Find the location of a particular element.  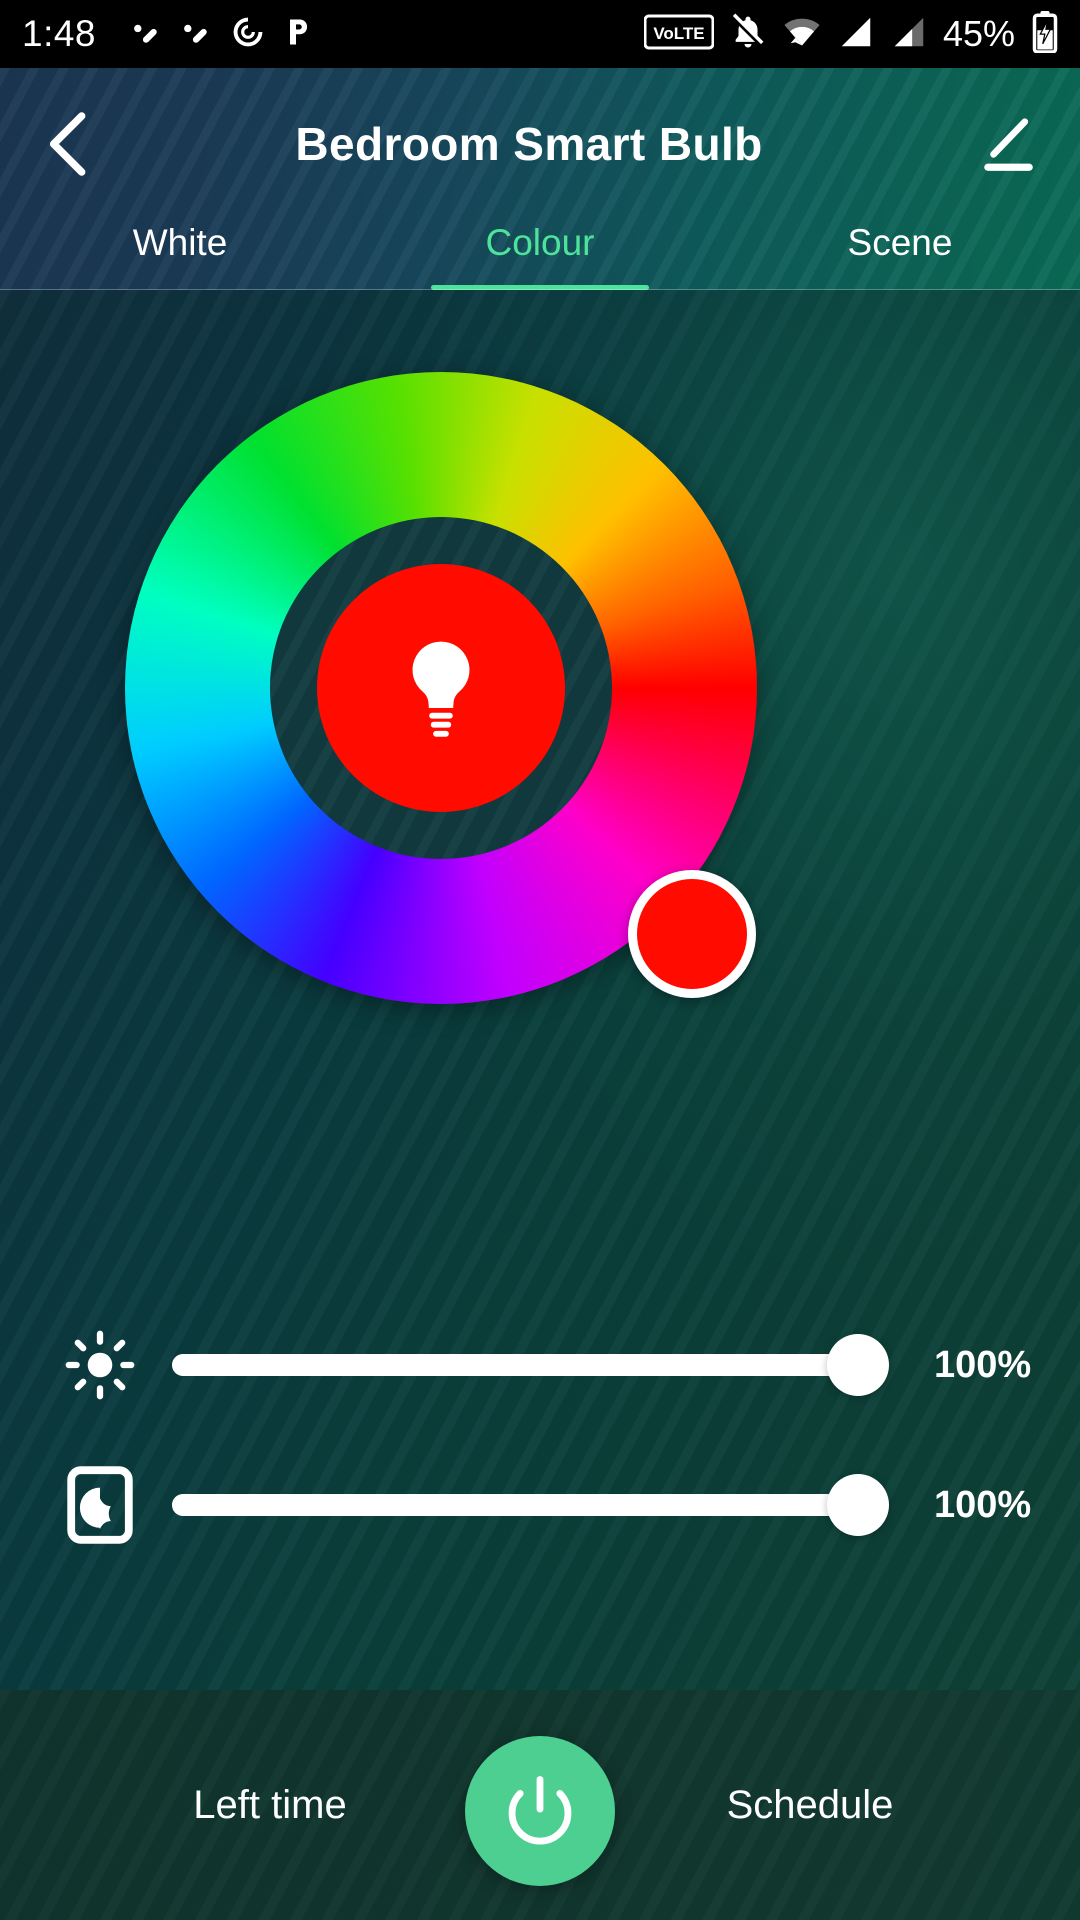

saturation-slider-thumb is located at coordinates (858, 1505).